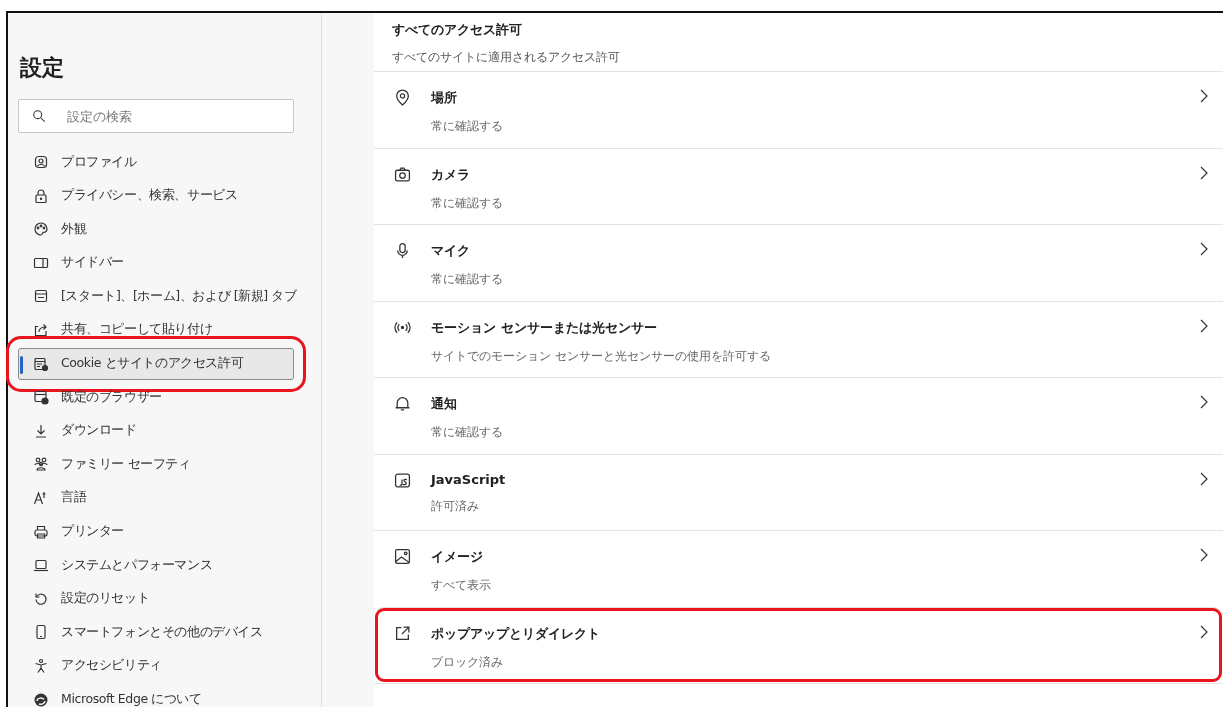 Image resolution: width=1223 pixels, height=707 pixels. I want to click on language-icon, so click(41, 497).